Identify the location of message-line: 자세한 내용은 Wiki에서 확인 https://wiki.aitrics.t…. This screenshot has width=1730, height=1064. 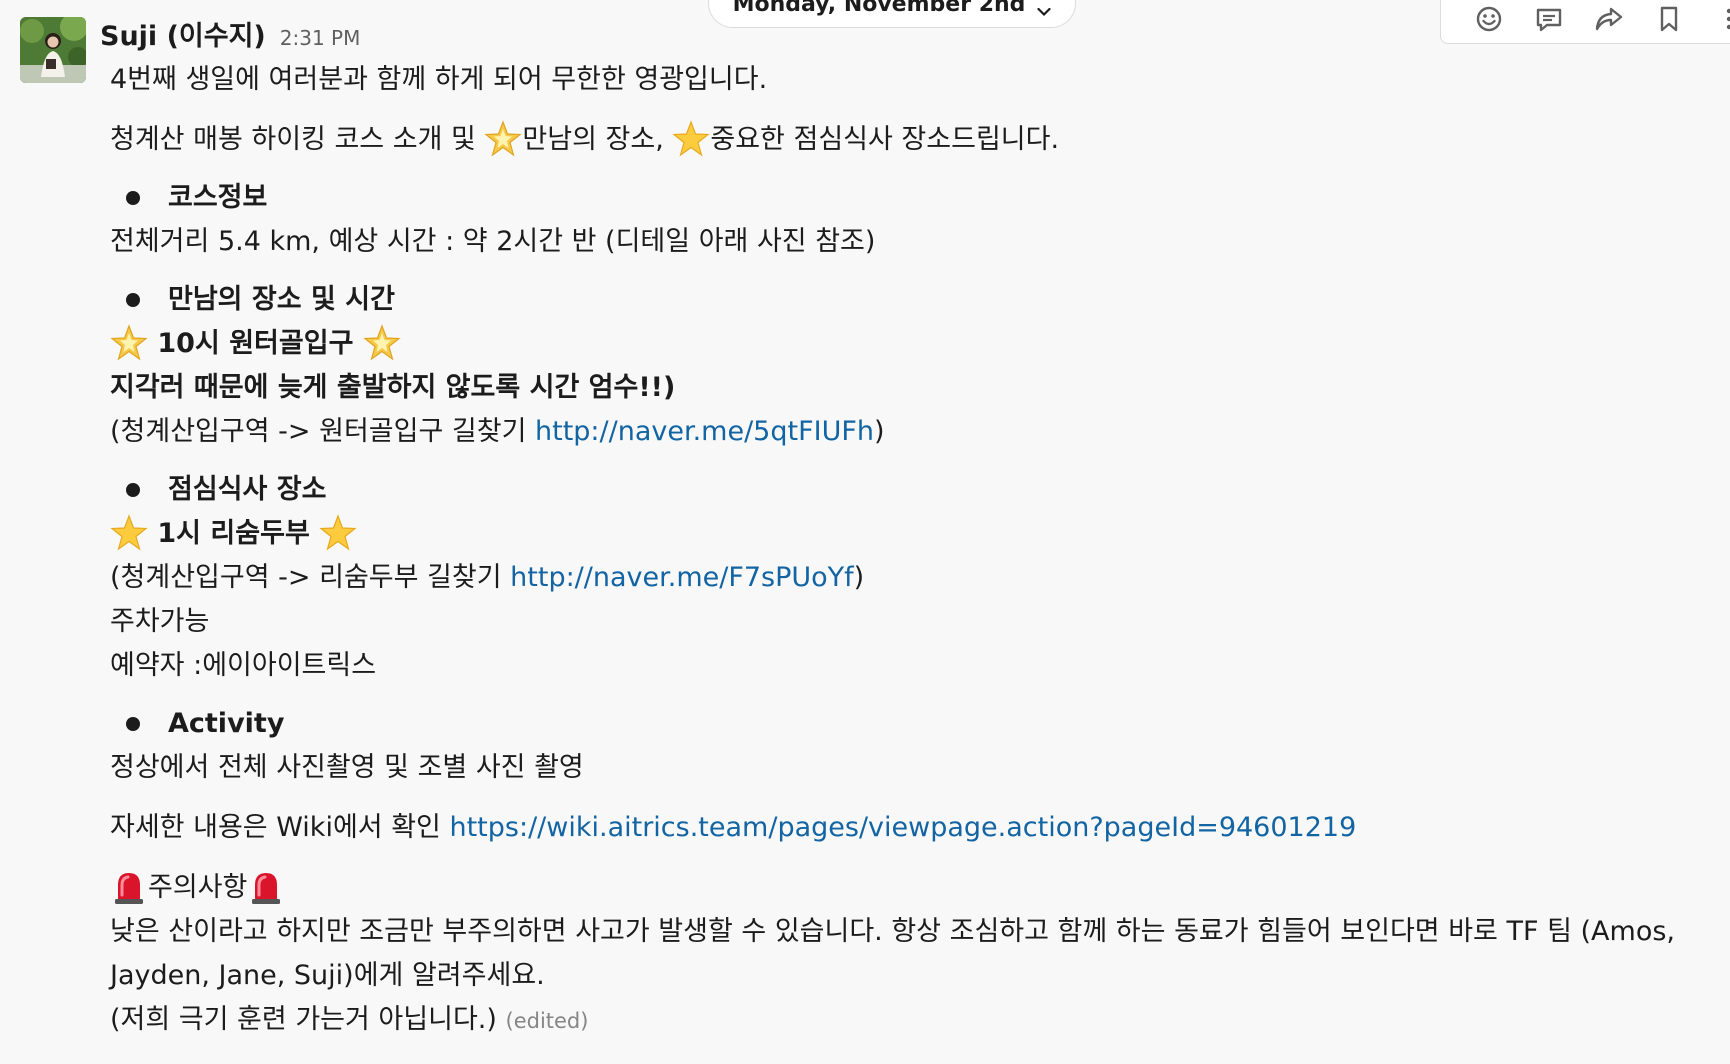
(915, 828).